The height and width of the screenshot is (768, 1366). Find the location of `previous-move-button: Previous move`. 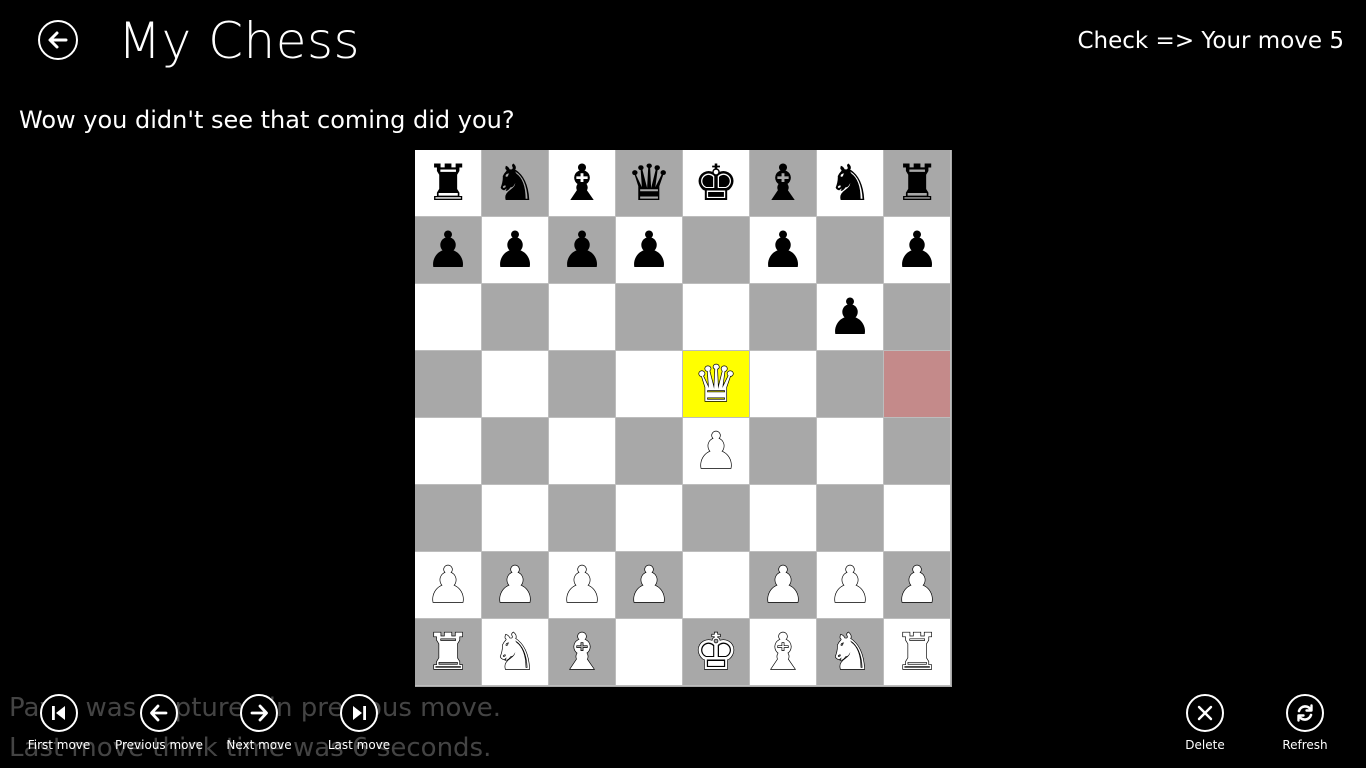

previous-move-button: Previous move is located at coordinates (159, 723).